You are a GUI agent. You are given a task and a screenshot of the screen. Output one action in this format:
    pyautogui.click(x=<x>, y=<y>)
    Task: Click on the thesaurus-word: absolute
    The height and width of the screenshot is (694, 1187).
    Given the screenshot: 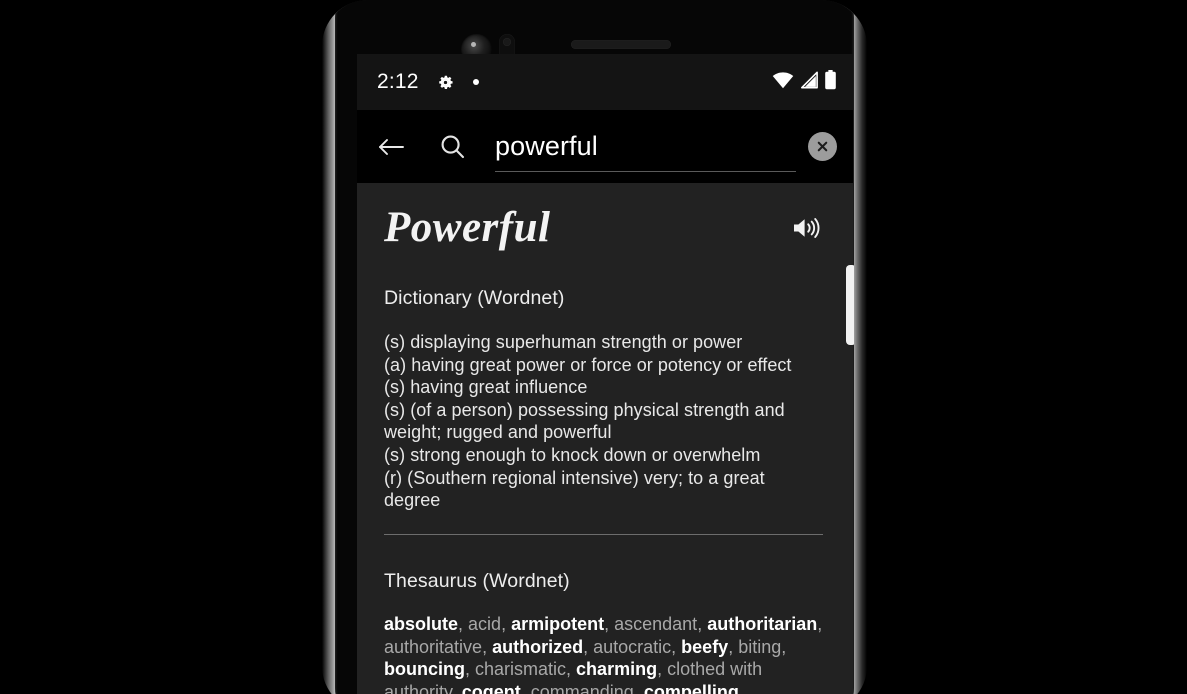 What is the action you would take?
    pyautogui.click(x=421, y=624)
    